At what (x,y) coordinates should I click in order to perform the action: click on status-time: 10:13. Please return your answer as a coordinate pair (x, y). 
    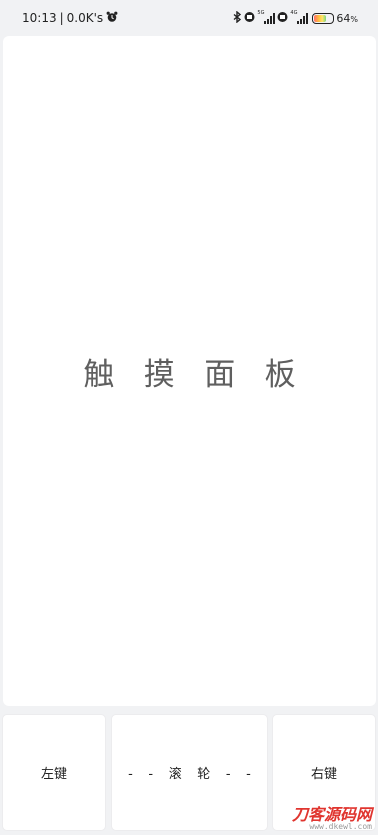
    Looking at the image, I should click on (39, 18).